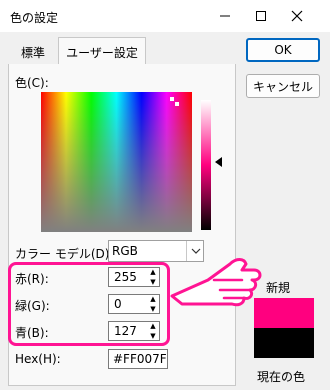 This screenshot has width=330, height=390. I want to click on color-model-value: RGB, so click(125, 251).